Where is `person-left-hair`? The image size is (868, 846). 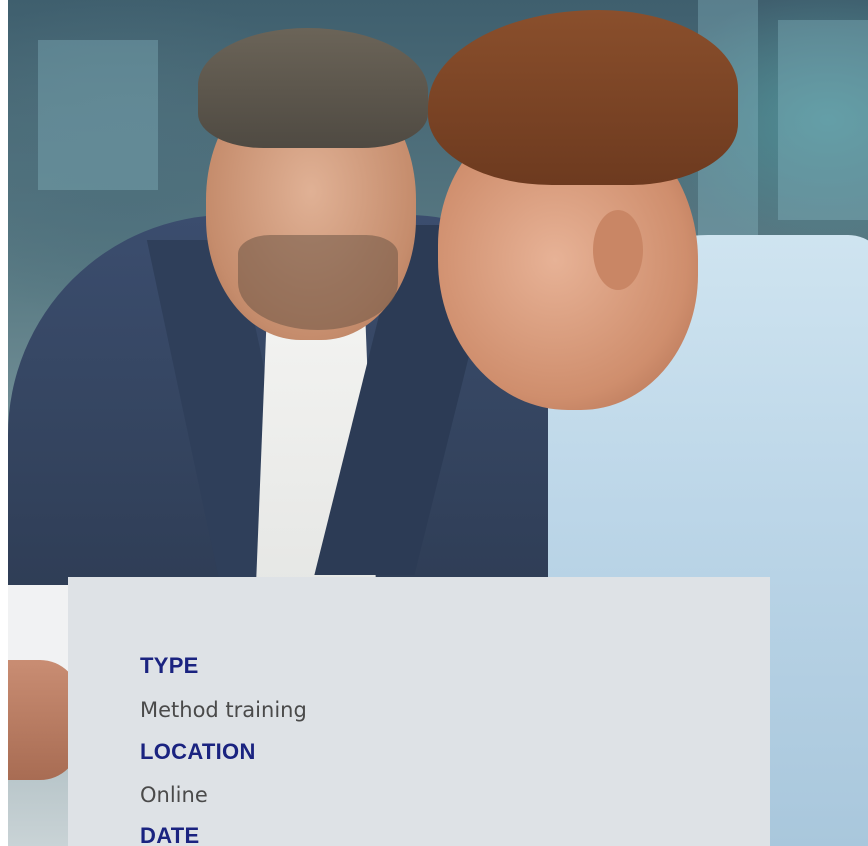
person-left-hair is located at coordinates (313, 88).